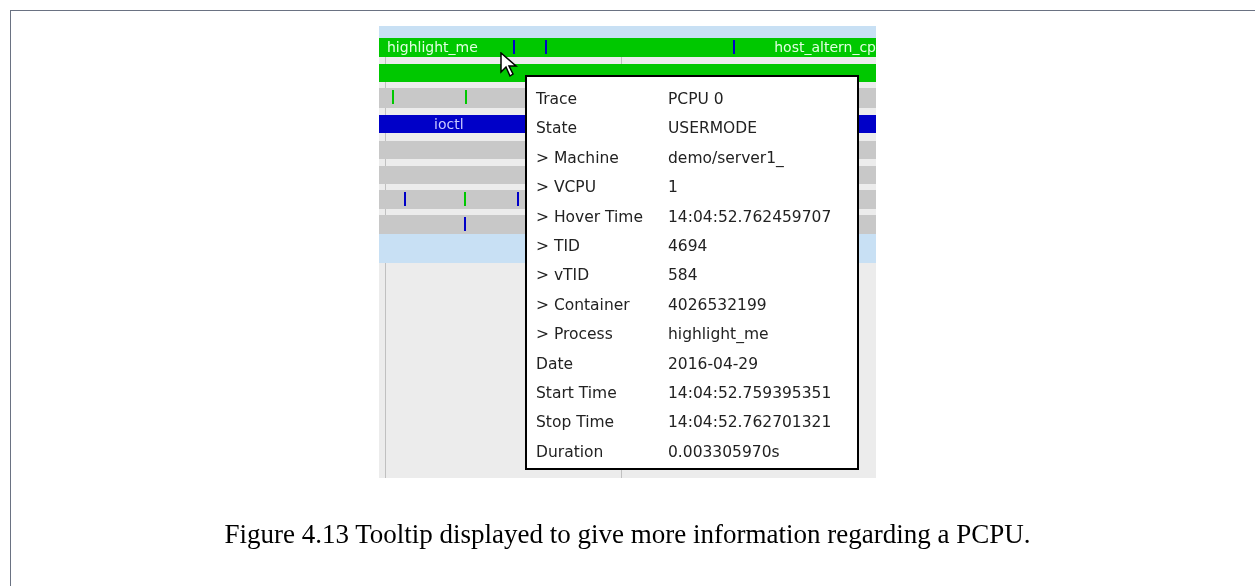 This screenshot has width=1255, height=586. I want to click on cursor-icon, so click(509, 65).